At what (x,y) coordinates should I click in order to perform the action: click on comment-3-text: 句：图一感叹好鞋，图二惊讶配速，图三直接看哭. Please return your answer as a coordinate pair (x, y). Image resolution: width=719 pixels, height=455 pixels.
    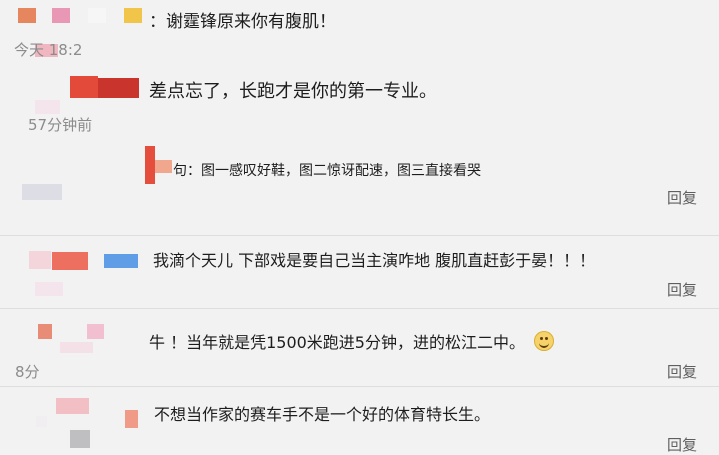
    Looking at the image, I should click on (327, 171).